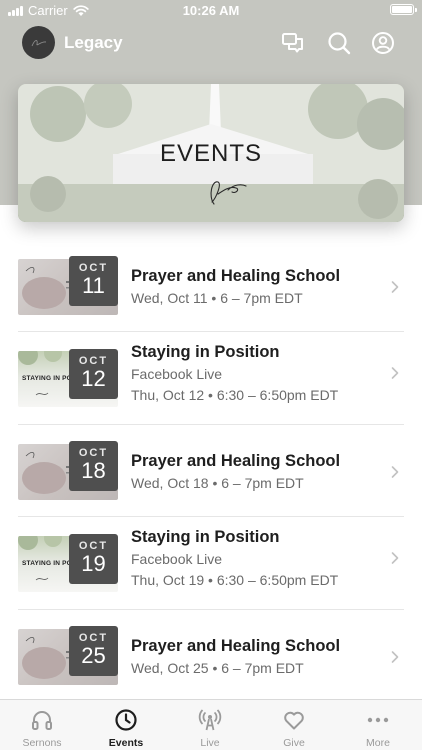 The image size is (422, 750). What do you see at coordinates (93, 563) in the screenshot?
I see `badge-day: 19` at bounding box center [93, 563].